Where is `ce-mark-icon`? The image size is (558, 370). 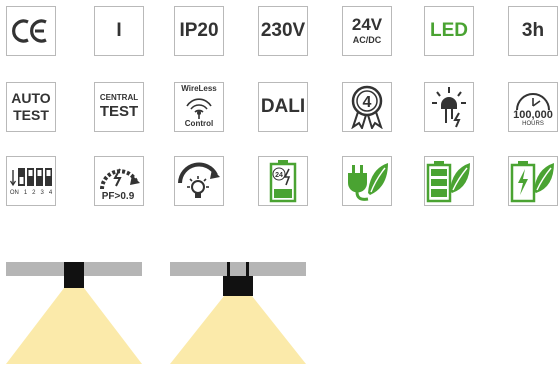 ce-mark-icon is located at coordinates (29, 31).